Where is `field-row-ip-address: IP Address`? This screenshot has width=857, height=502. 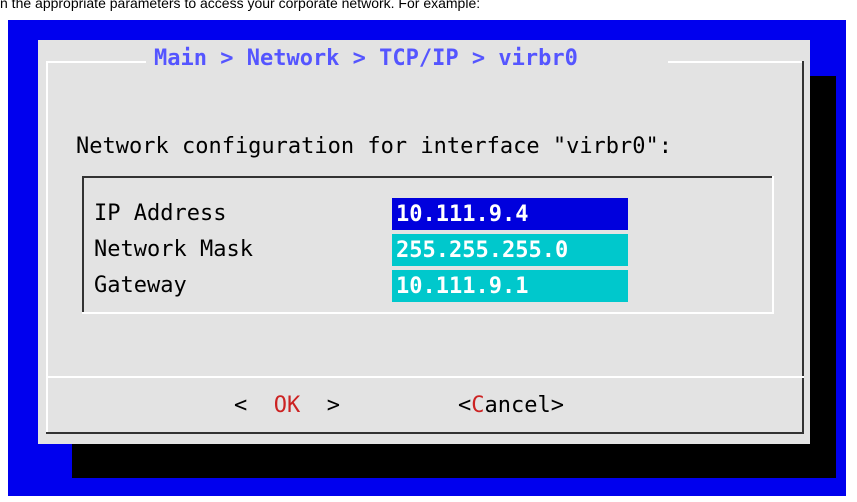 field-row-ip-address: IP Address is located at coordinates (424, 214).